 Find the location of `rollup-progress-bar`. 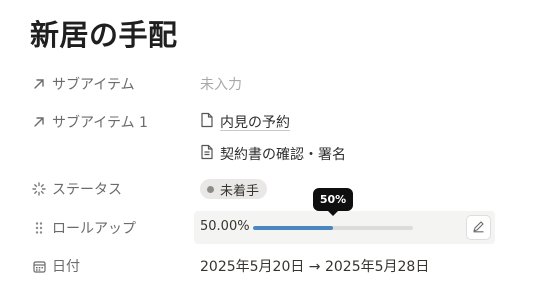

rollup-progress-bar is located at coordinates (333, 228).